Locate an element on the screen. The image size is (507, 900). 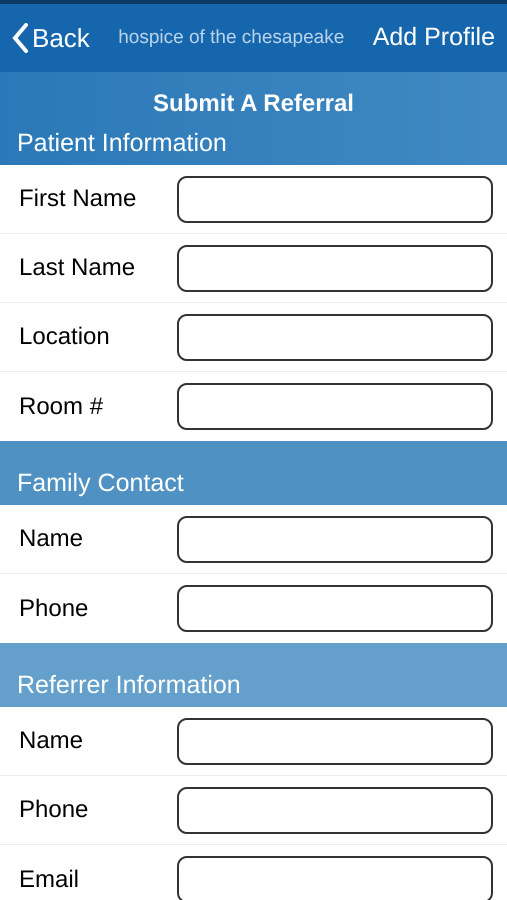
add-profile-button: Add Profile is located at coordinates (433, 38).